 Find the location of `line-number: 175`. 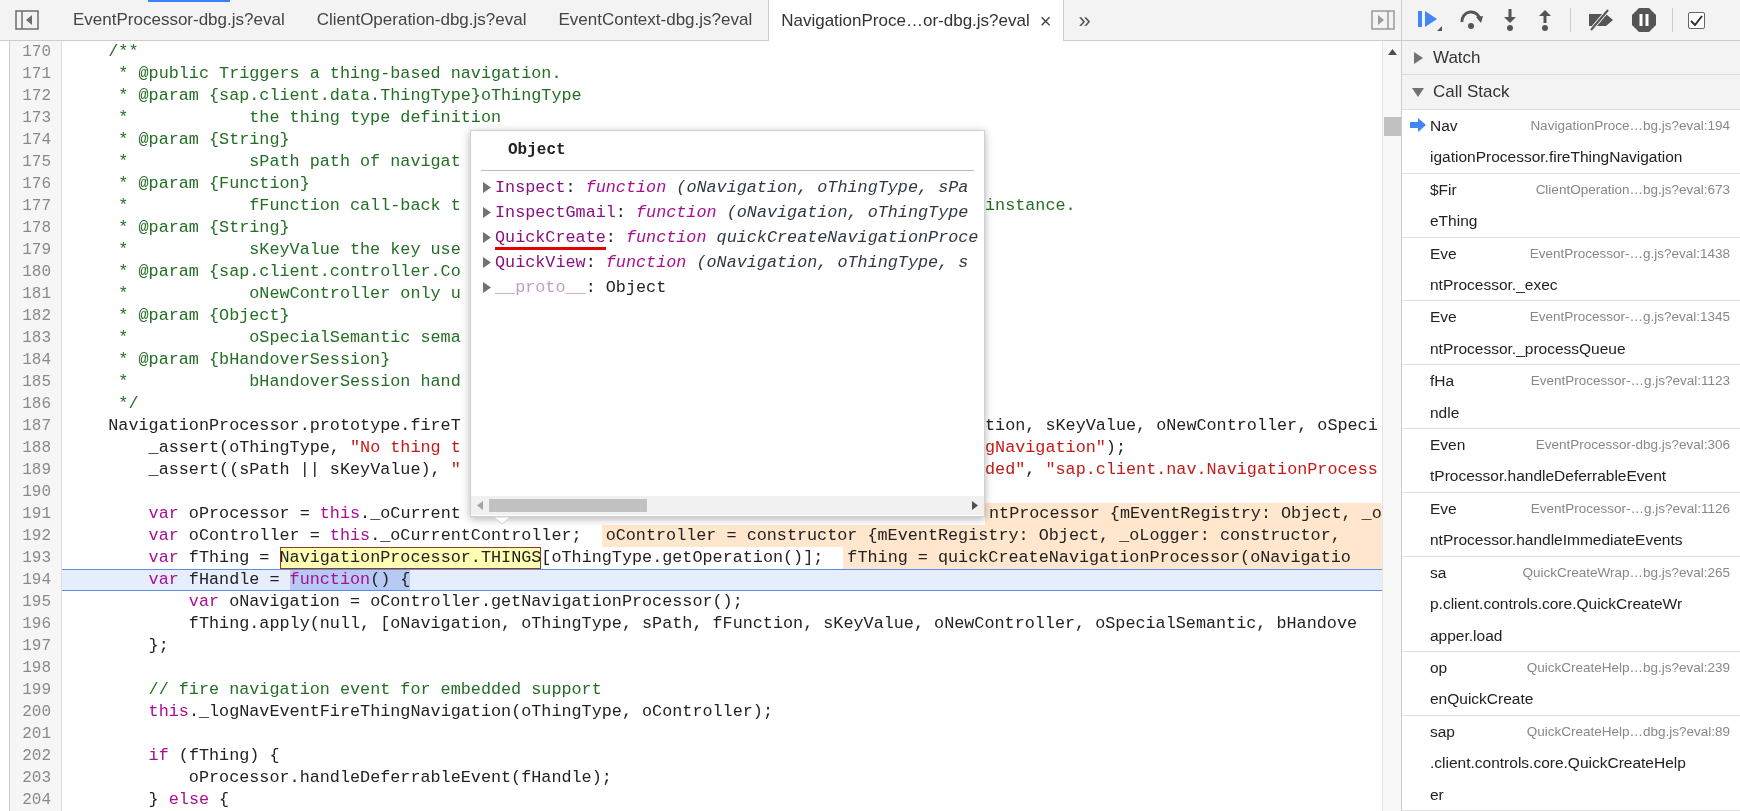

line-number: 175 is located at coordinates (36, 162).